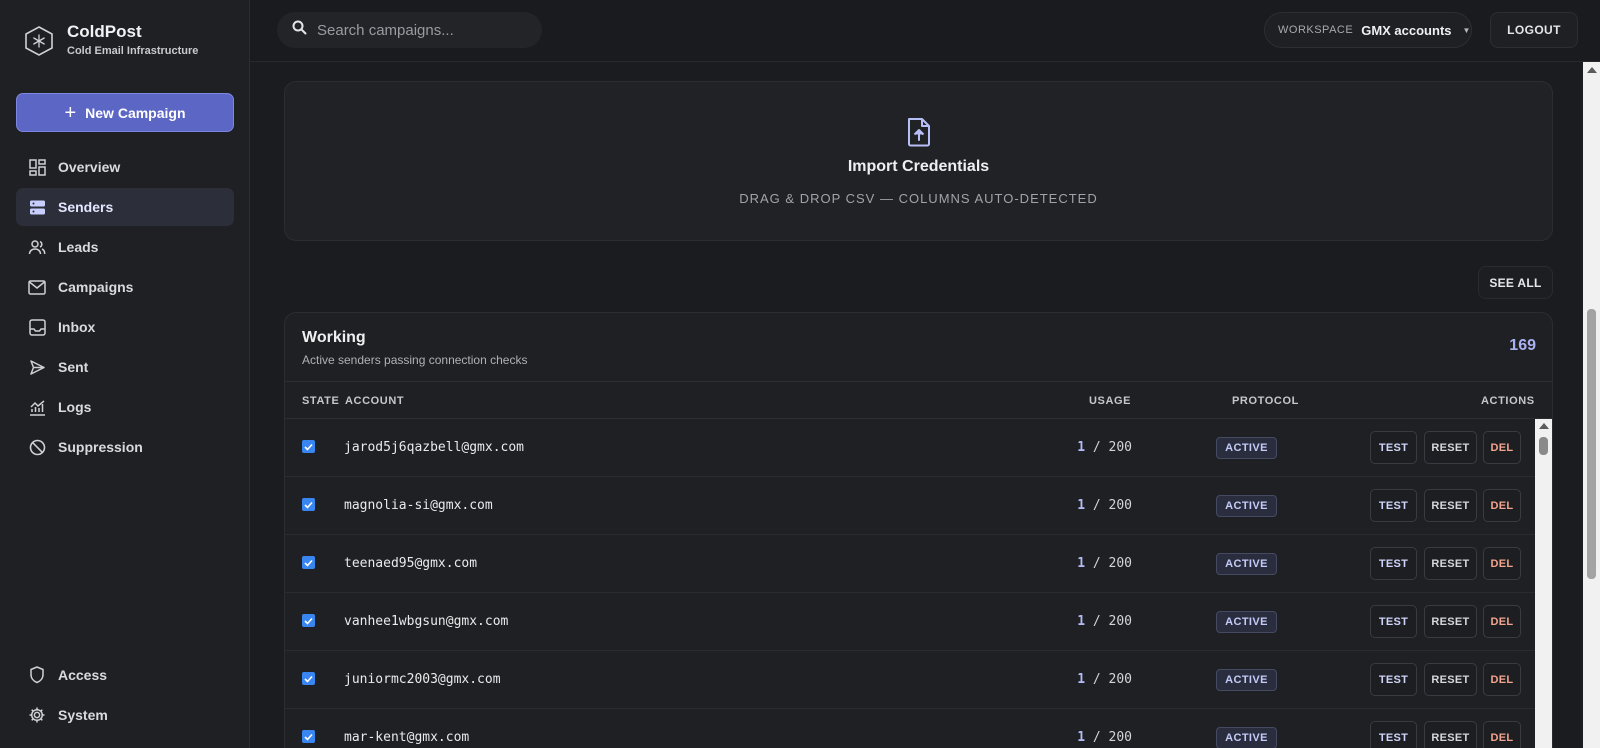  What do you see at coordinates (125, 247) in the screenshot?
I see `sidebar-item-leads: Leads` at bounding box center [125, 247].